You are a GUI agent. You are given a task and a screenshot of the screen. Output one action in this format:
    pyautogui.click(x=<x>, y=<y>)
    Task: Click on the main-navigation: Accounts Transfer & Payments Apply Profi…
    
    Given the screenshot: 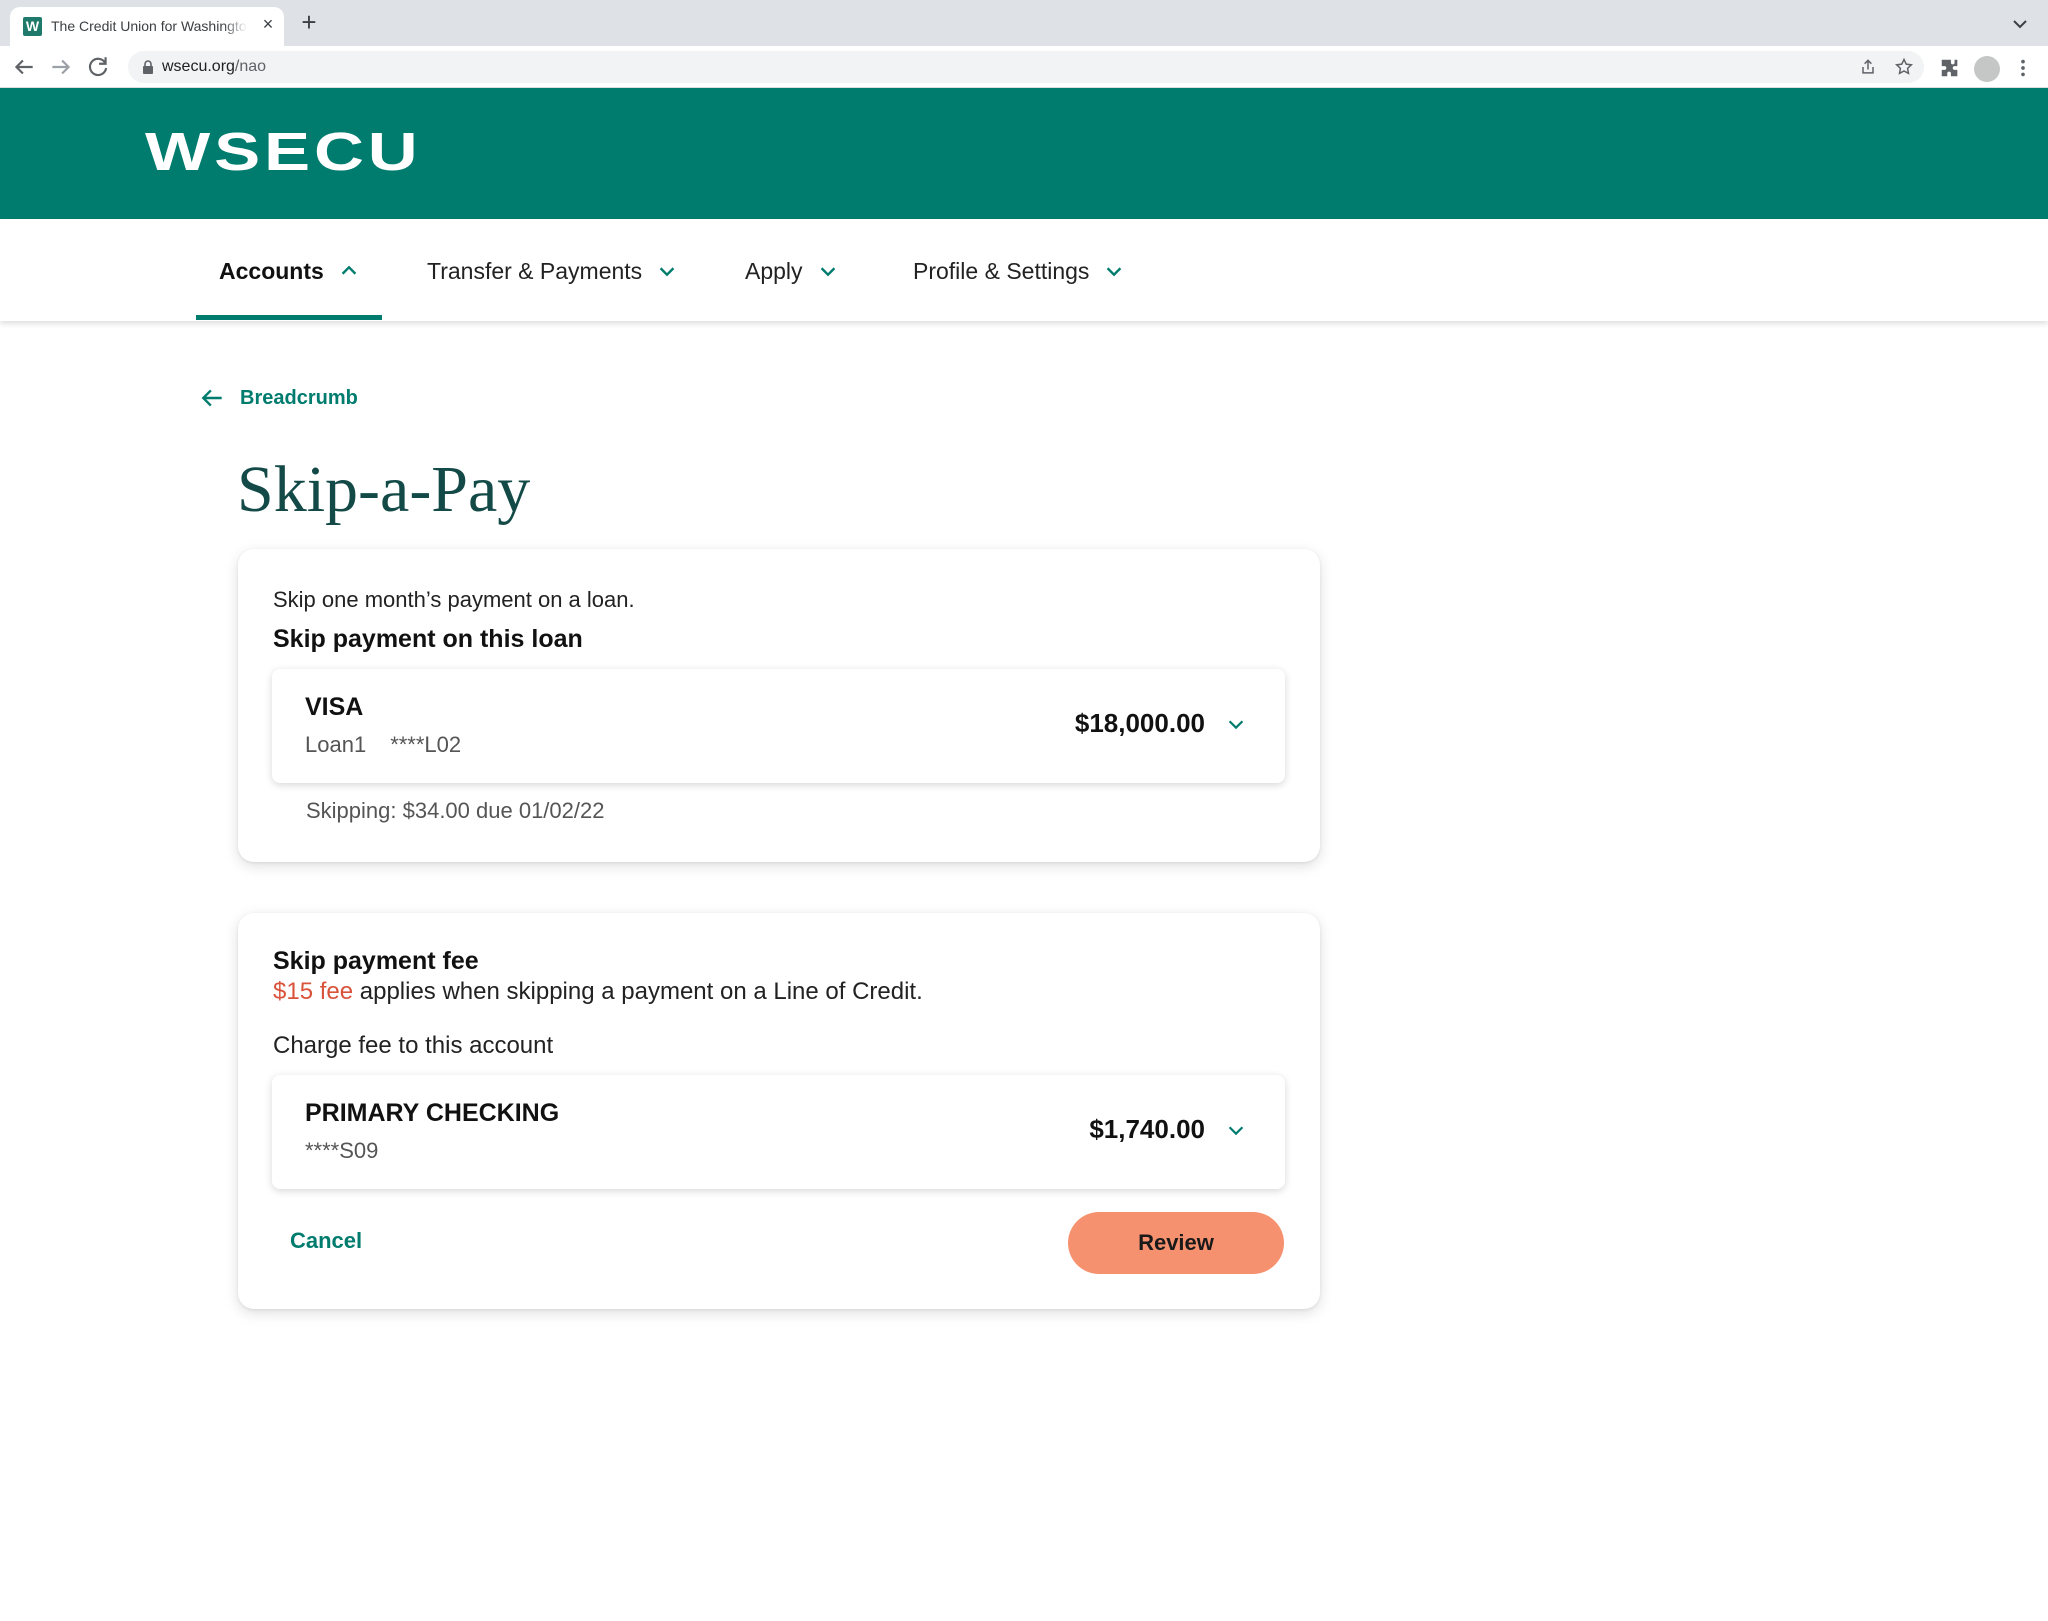 What is the action you would take?
    pyautogui.click(x=1024, y=270)
    